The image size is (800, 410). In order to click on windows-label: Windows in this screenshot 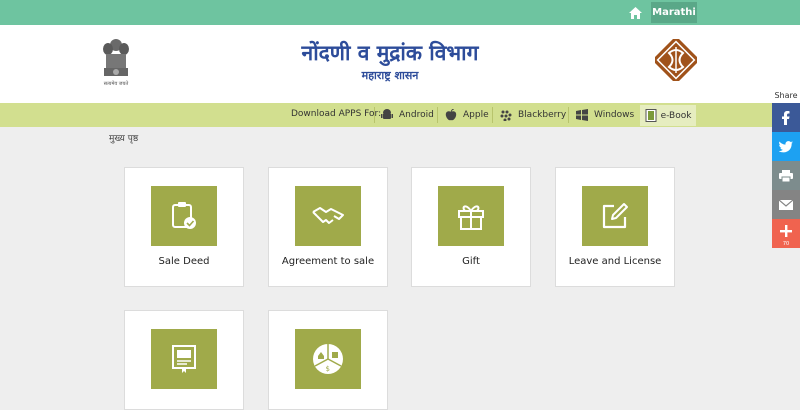, I will do `click(614, 115)`.